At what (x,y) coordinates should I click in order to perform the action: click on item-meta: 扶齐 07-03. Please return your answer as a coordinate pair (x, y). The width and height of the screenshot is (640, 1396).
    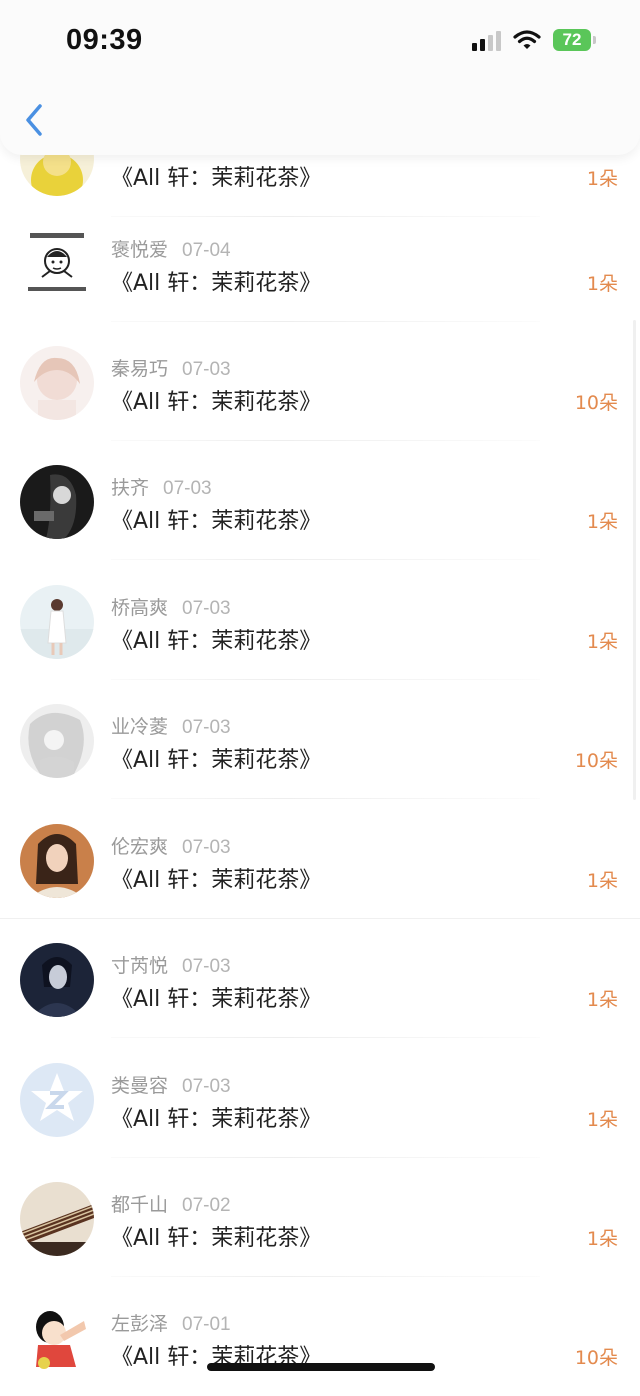
    Looking at the image, I should click on (161, 486).